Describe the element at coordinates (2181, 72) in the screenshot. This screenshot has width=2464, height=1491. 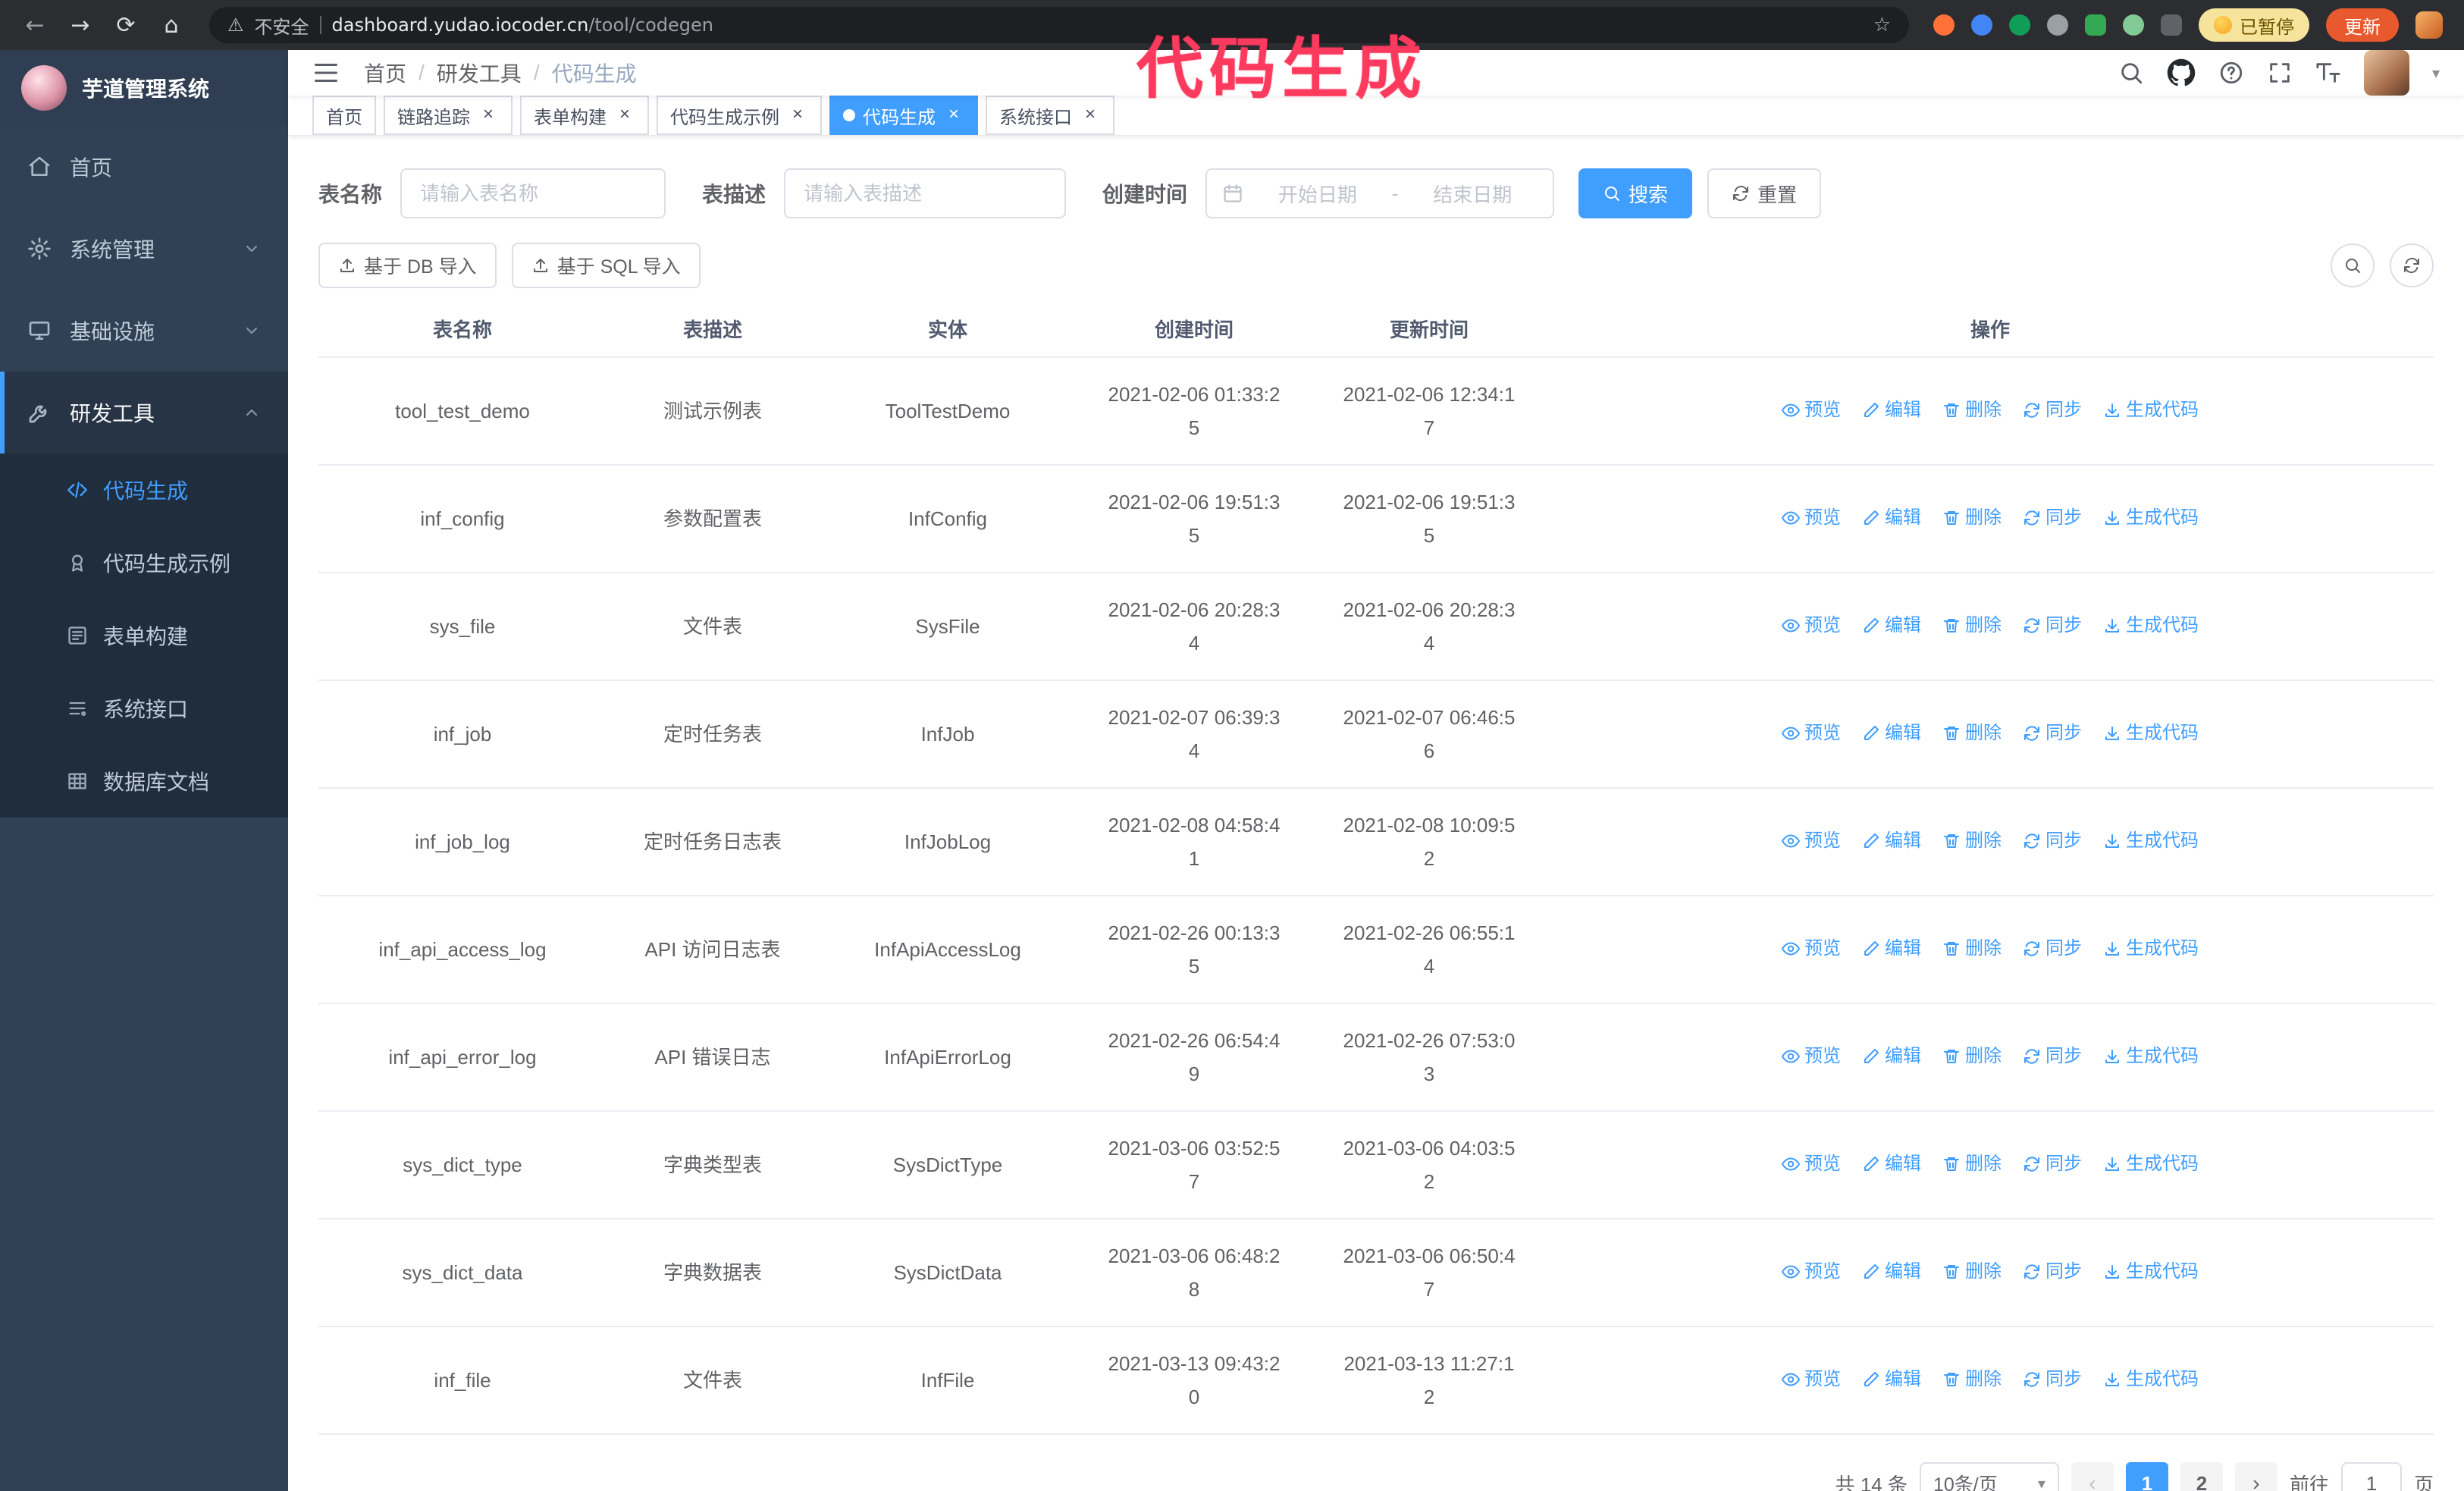
I see `github-icon` at that location.